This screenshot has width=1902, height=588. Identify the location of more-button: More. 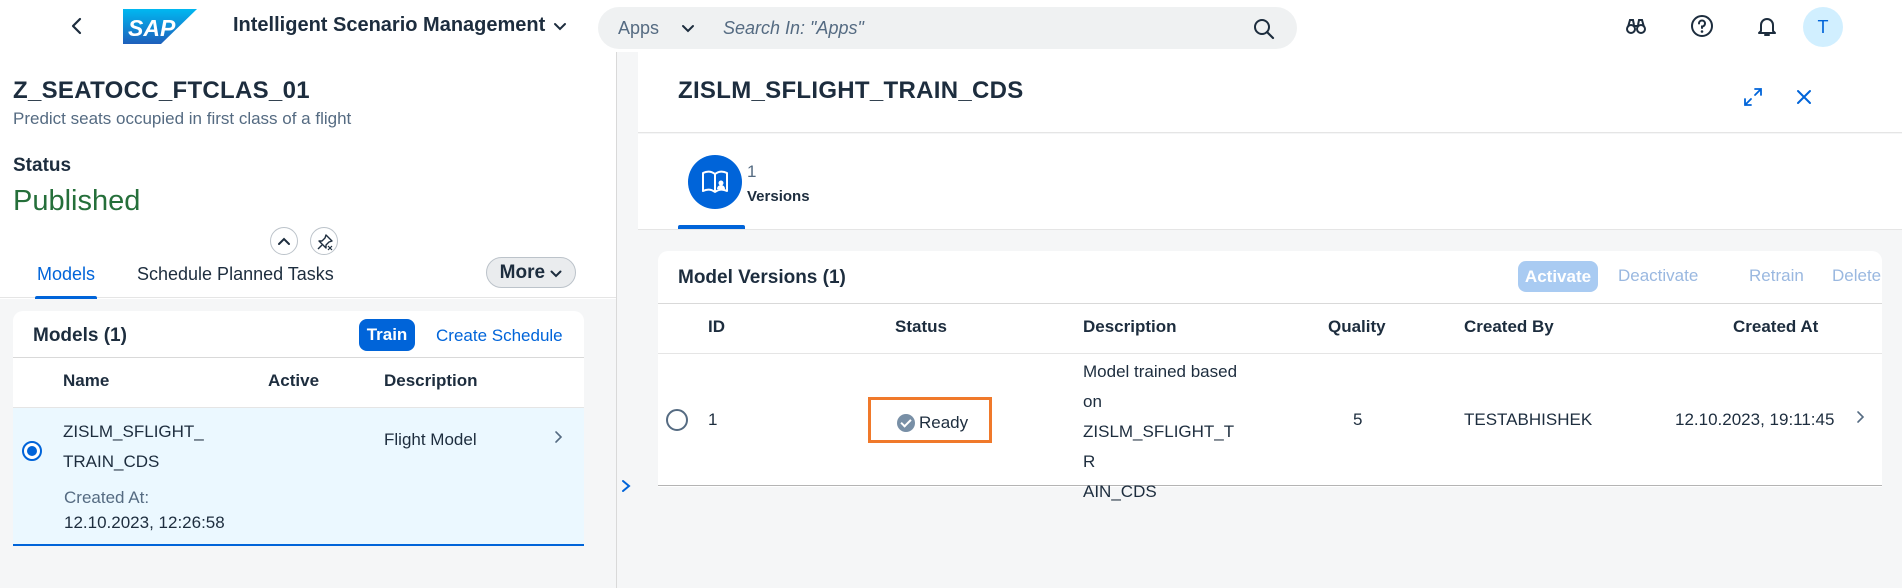
(531, 272).